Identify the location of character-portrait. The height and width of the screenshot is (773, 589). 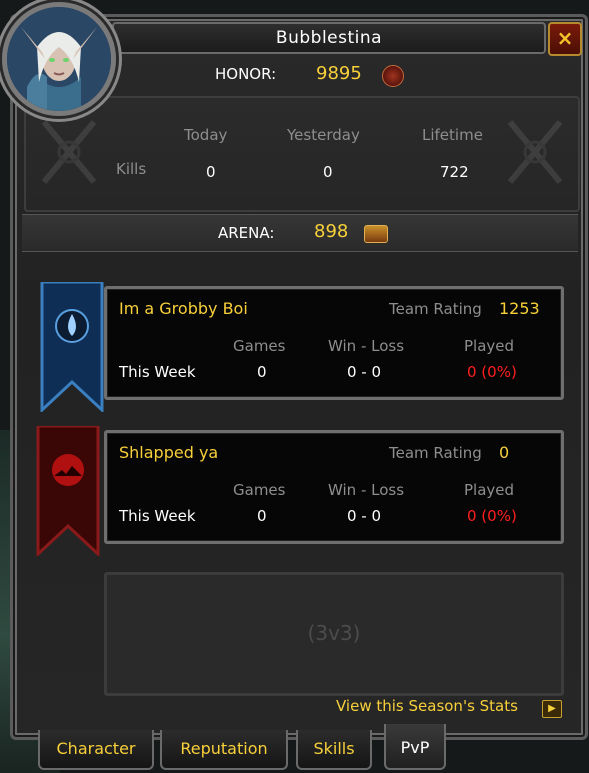
(59, 59).